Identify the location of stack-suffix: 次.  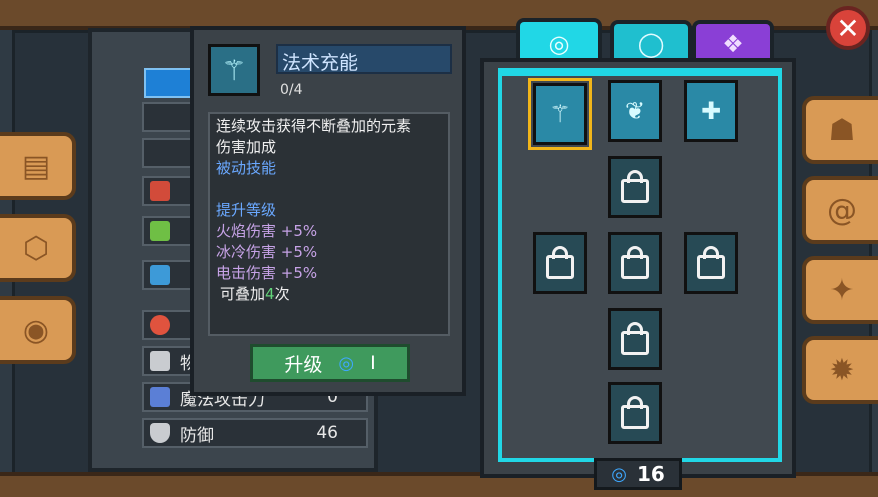
(282, 294).